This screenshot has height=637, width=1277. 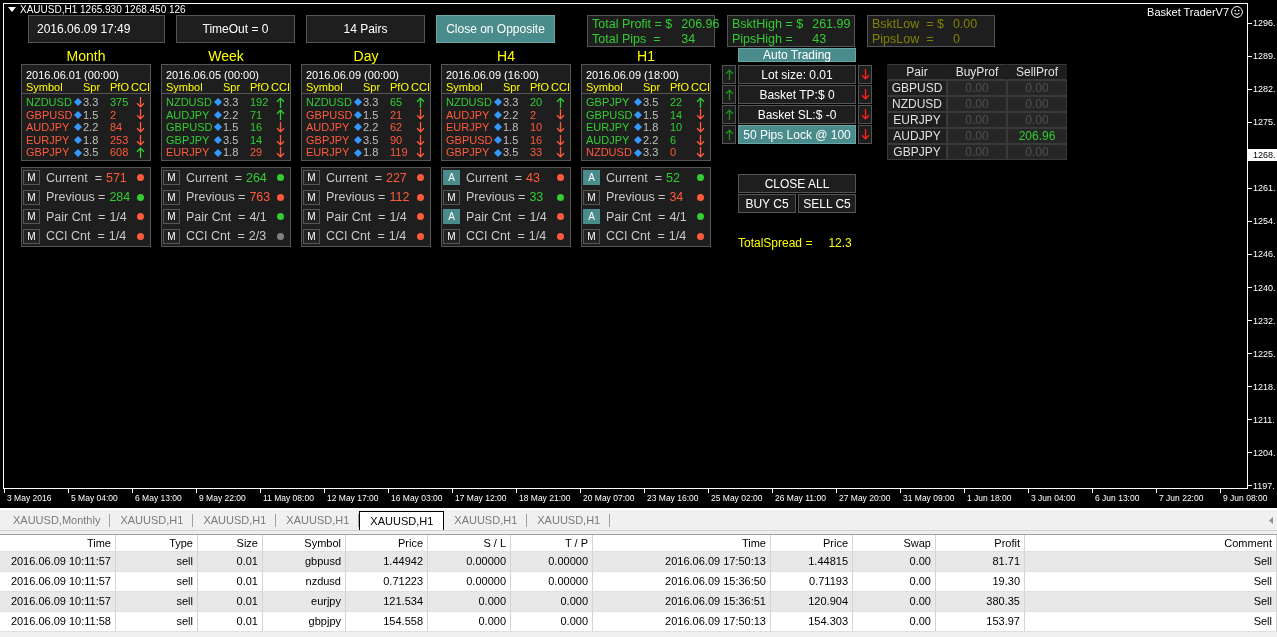 I want to click on chart-tab: XAUUSD,H1, so click(x=402, y=520).